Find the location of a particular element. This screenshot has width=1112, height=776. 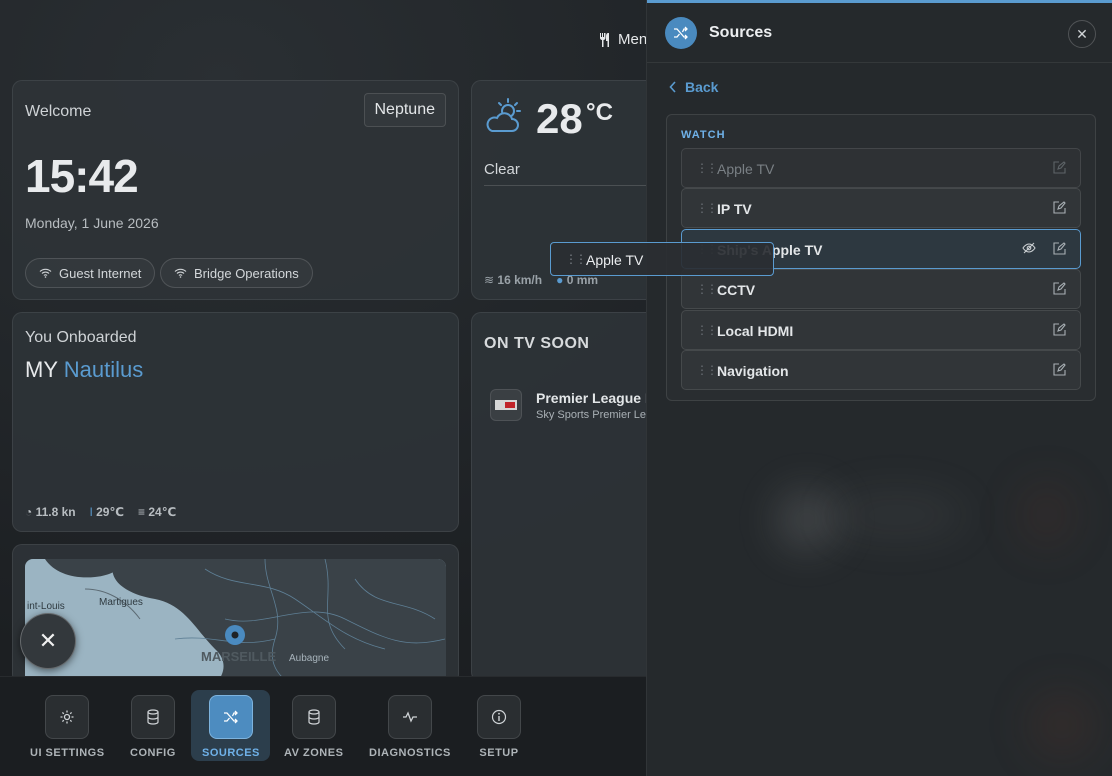

map-graphic: int-Louis Martigues MARSEILLE Aubagne is located at coordinates (235, 621).